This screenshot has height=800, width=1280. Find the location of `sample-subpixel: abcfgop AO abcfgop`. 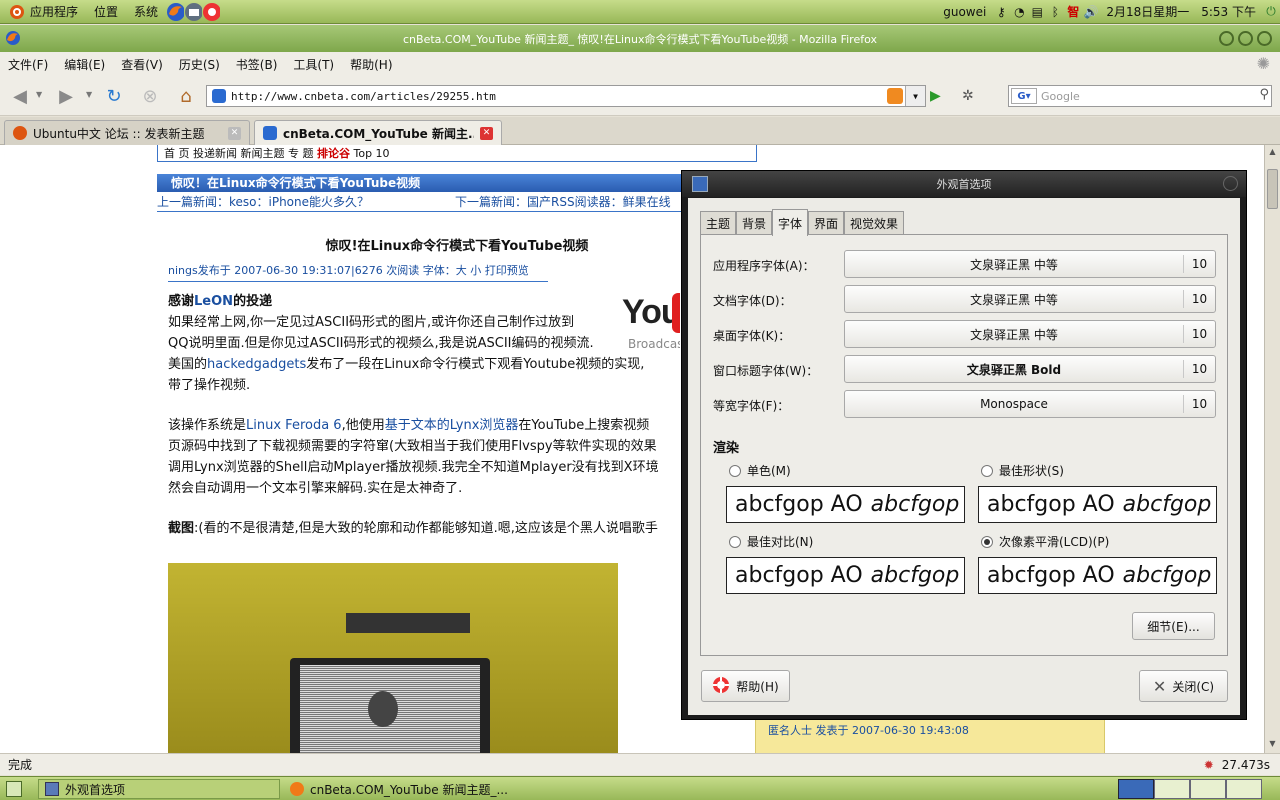

sample-subpixel: abcfgop AO abcfgop is located at coordinates (1097, 575).